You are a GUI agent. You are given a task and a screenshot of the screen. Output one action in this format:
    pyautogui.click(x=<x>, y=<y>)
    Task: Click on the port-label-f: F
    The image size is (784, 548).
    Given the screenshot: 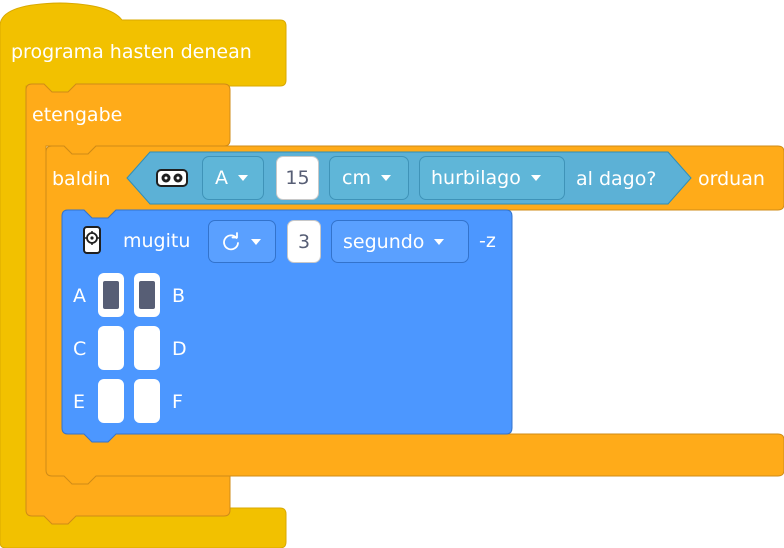 What is the action you would take?
    pyautogui.click(x=177, y=402)
    